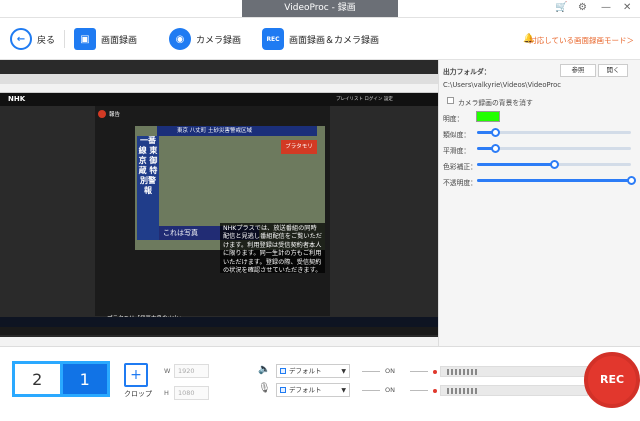 This screenshot has height=421, width=640. I want to click on screen-camera-record-button: REC 画面録画＆カメラ録画, so click(320, 39).